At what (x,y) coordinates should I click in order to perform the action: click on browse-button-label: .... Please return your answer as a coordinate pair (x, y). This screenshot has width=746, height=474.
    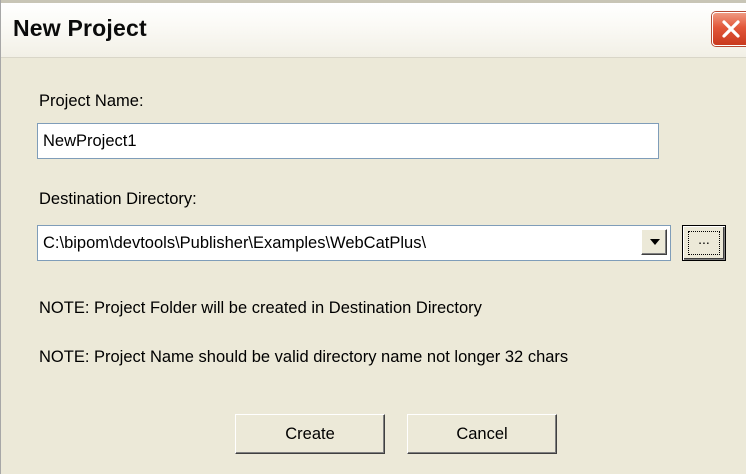
    Looking at the image, I should click on (704, 243).